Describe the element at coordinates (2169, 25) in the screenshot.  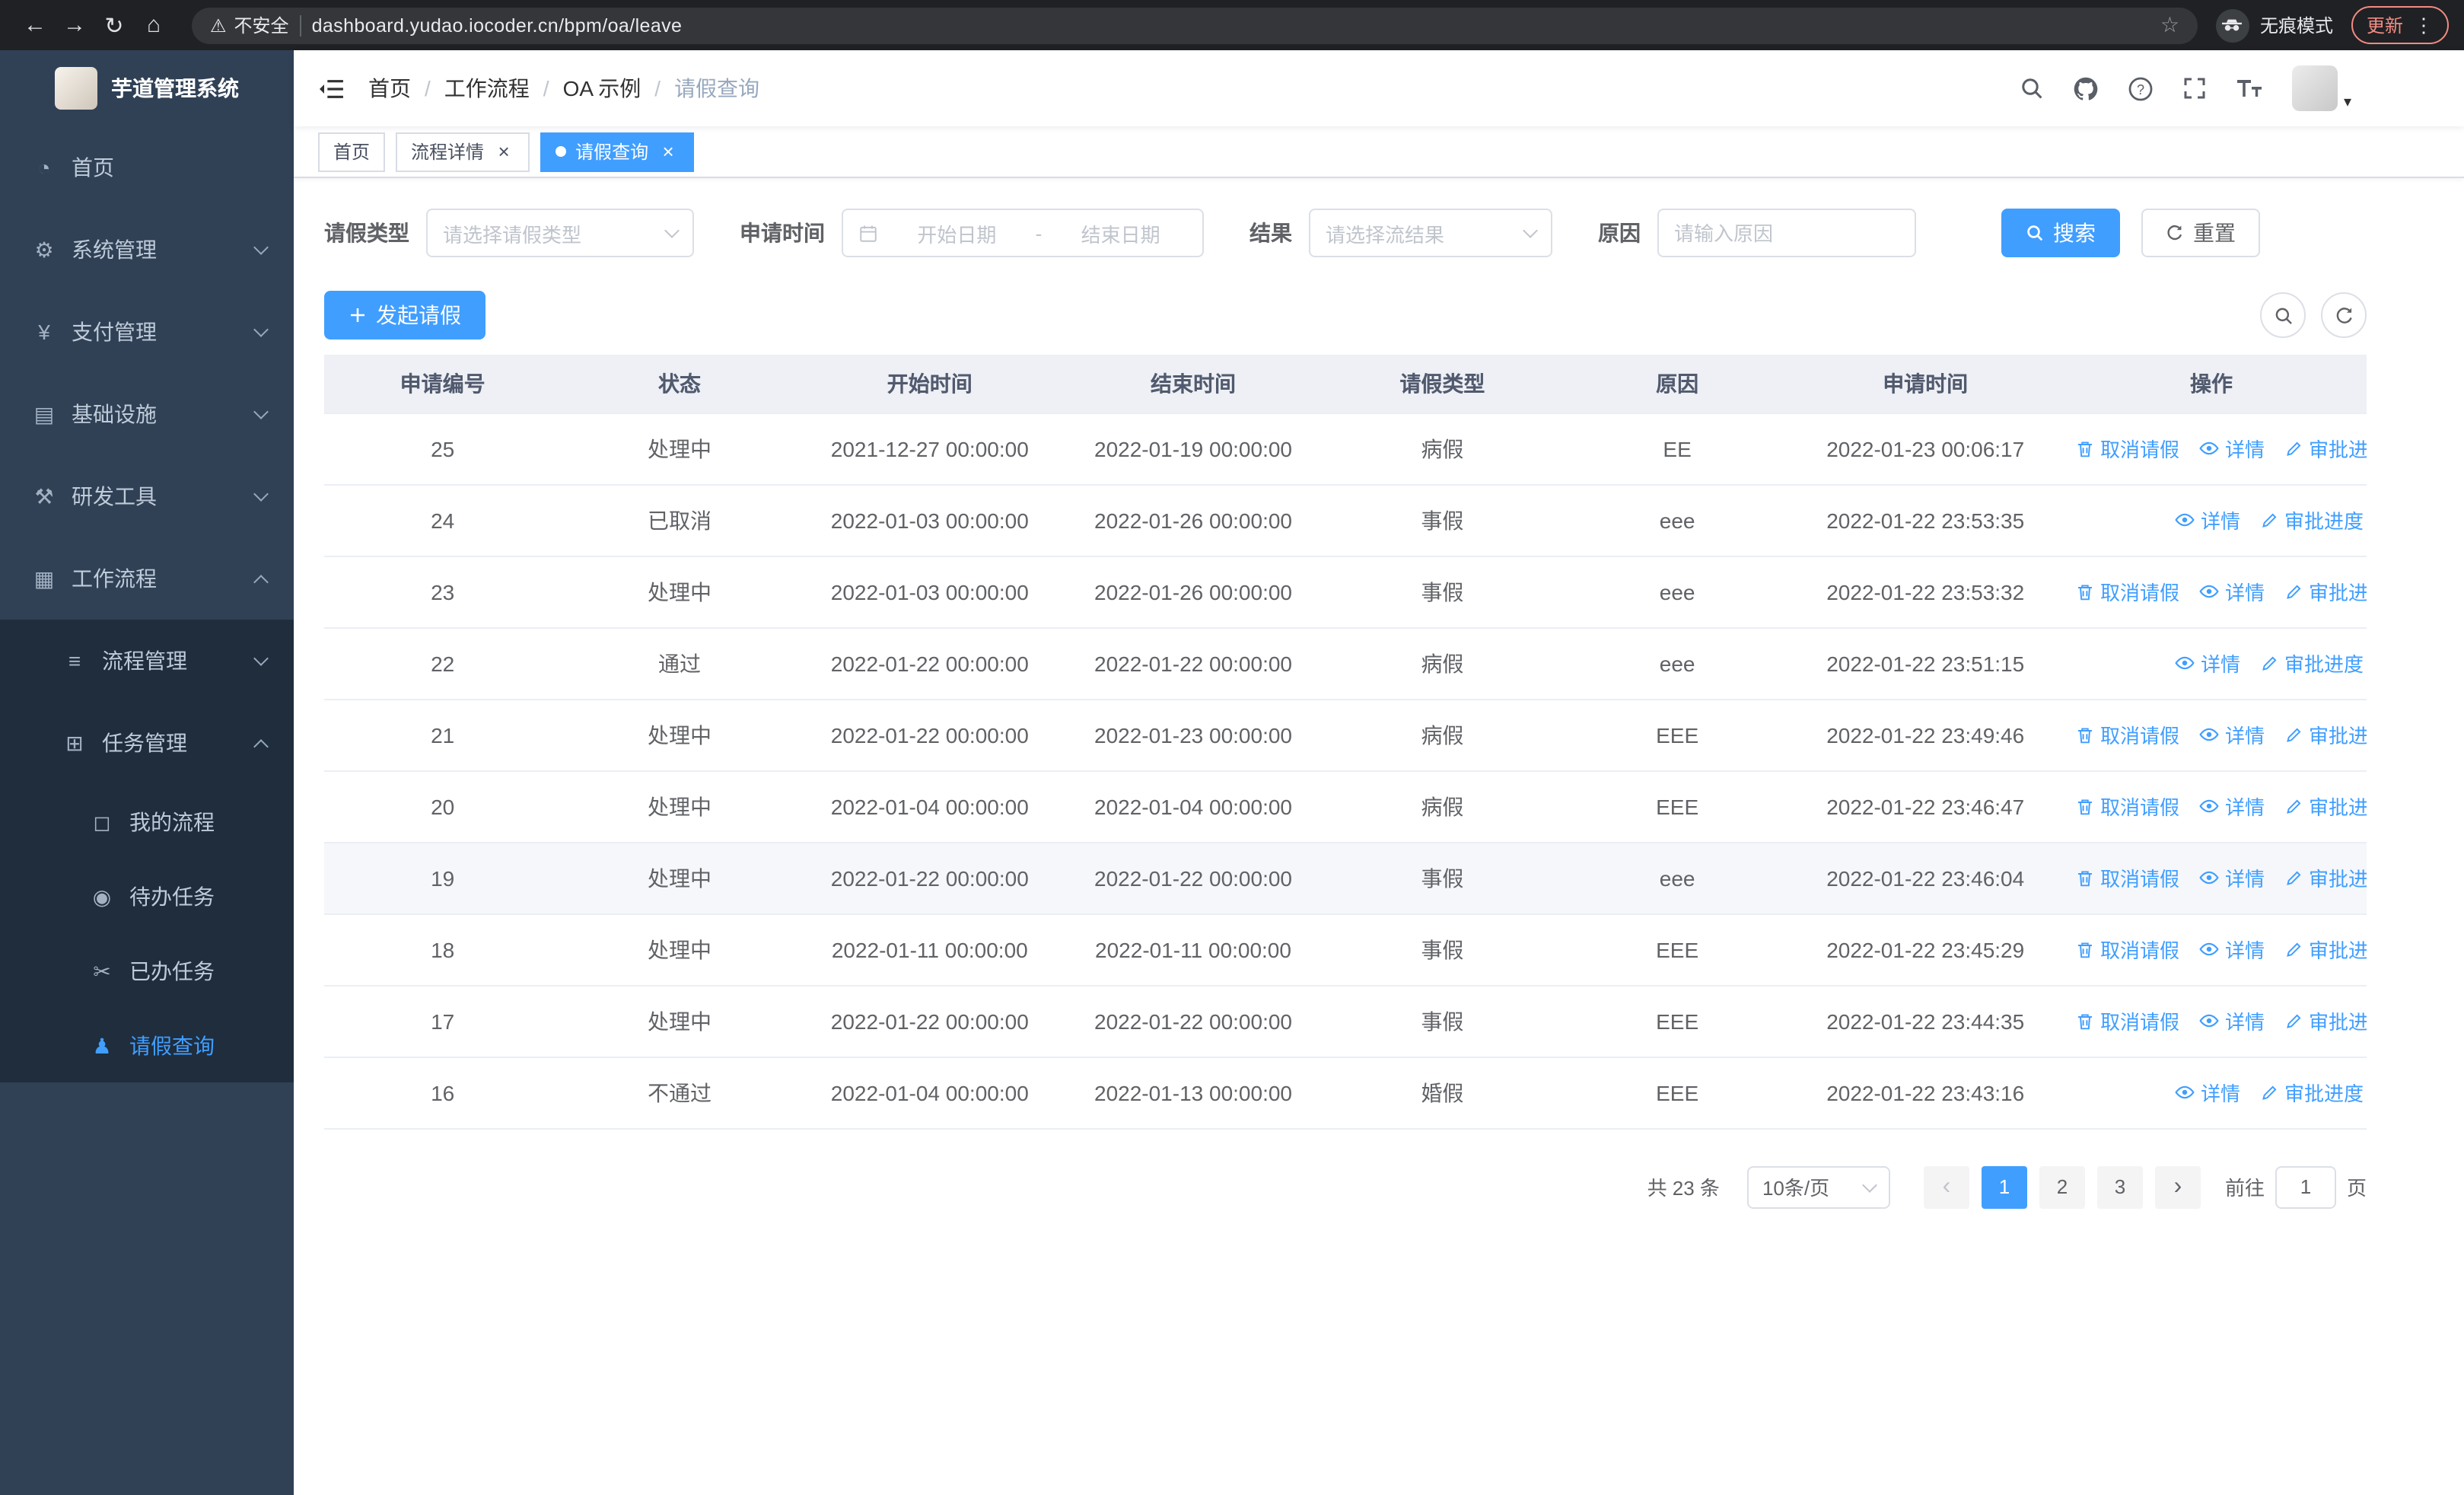
I see `bookmark-star-icon: ☆` at that location.